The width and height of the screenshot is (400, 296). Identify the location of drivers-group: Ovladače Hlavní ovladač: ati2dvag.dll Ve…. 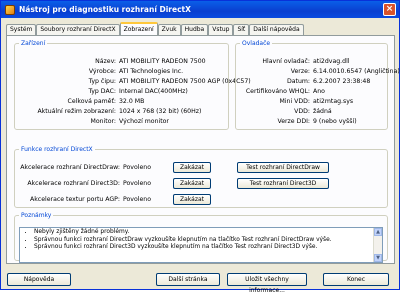
(317, 85).